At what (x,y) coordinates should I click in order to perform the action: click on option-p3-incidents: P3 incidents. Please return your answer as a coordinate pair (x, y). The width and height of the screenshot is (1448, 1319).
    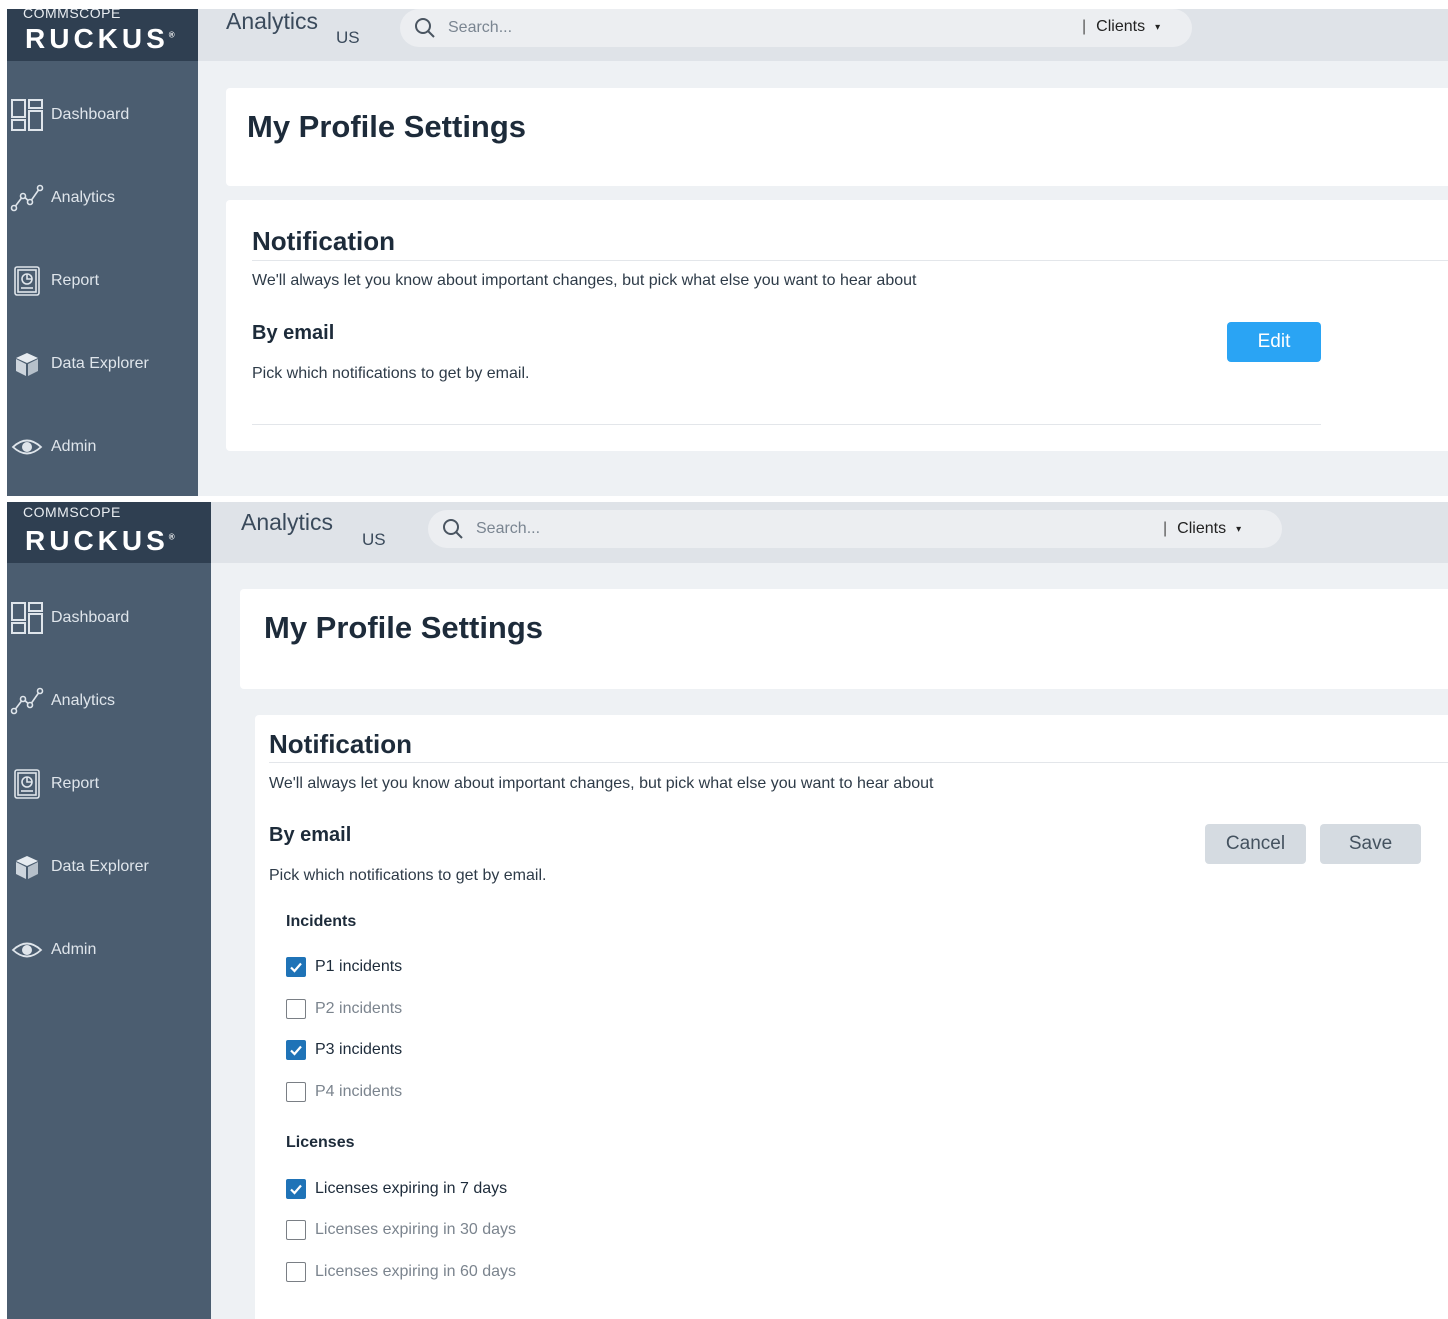
    Looking at the image, I should click on (344, 1050).